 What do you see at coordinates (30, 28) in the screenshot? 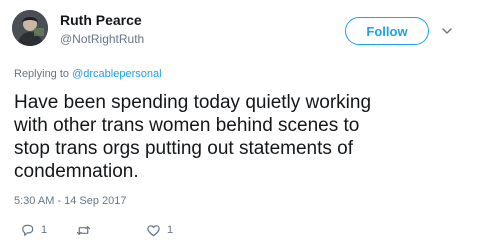
I see `avatar` at bounding box center [30, 28].